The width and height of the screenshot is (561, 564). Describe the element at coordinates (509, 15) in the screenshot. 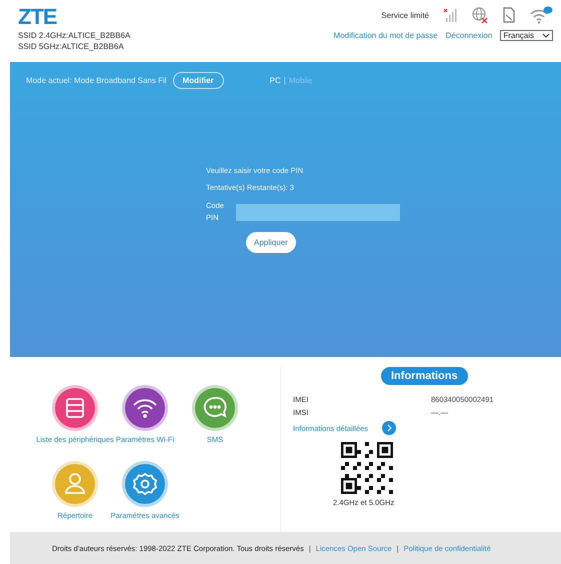

I see `sim-card-icon` at that location.